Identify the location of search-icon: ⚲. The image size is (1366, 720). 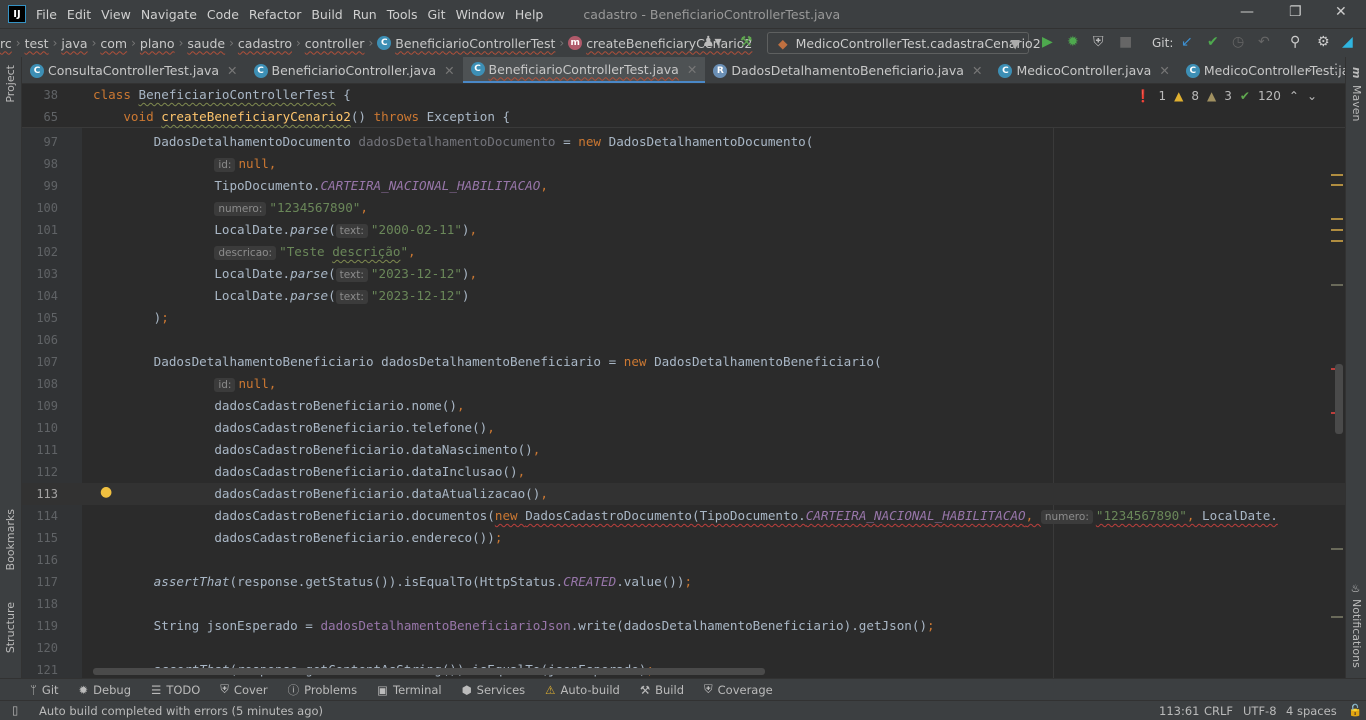
(1295, 42).